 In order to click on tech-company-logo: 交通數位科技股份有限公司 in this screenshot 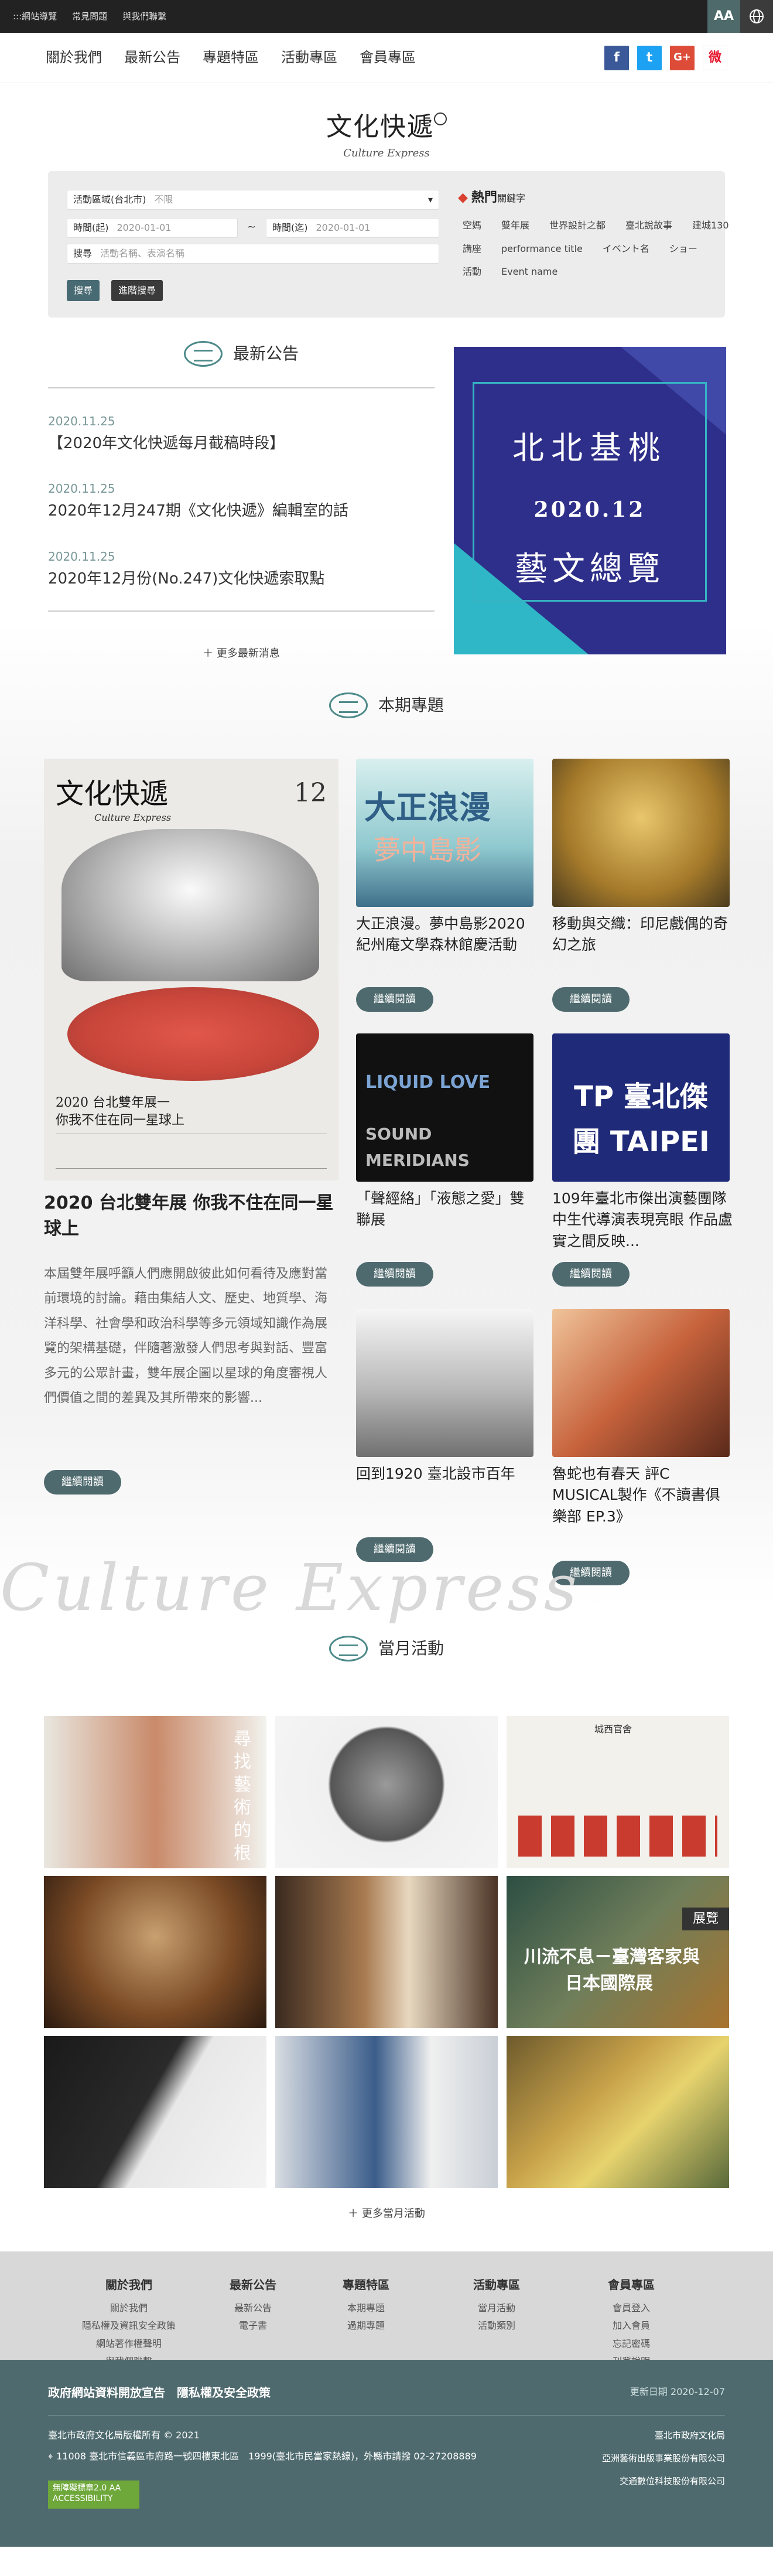, I will do `click(652, 2481)`.